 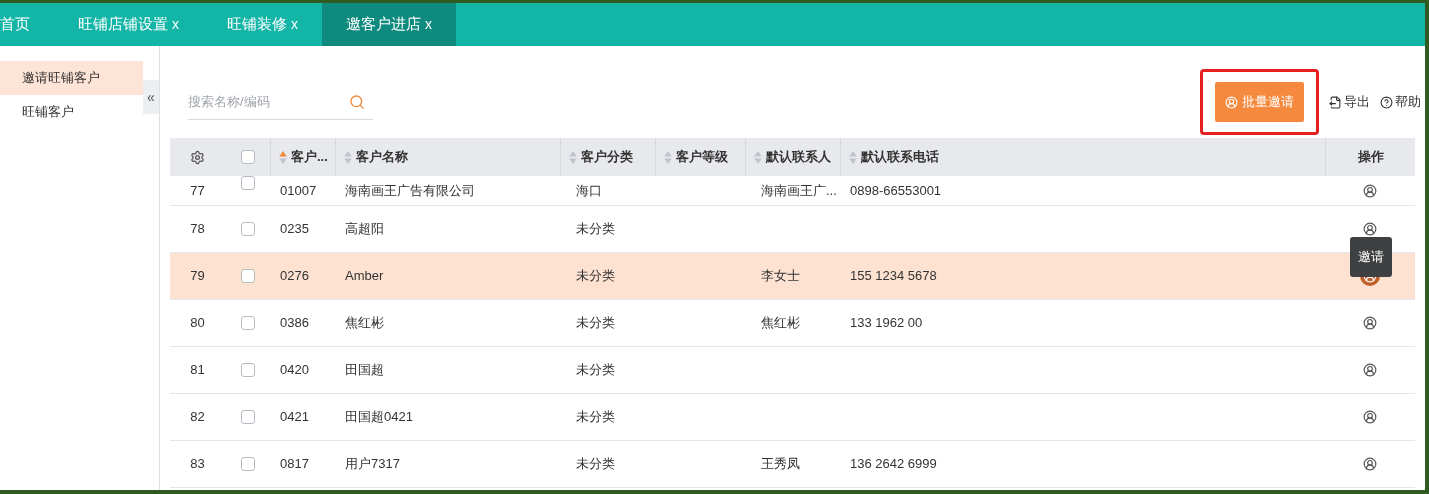 What do you see at coordinates (197, 417) in the screenshot?
I see `row-number: 82` at bounding box center [197, 417].